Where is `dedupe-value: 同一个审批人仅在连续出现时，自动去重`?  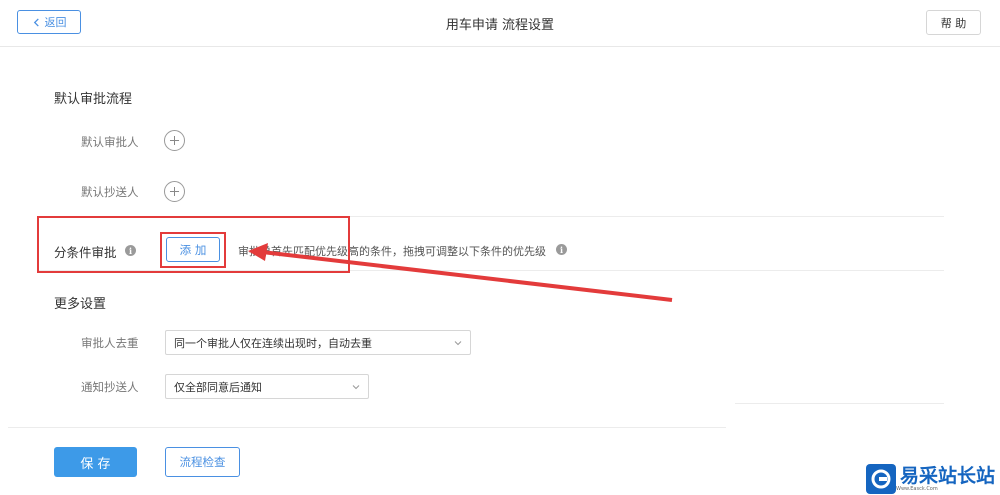 dedupe-value: 同一个审批人仅在连续出现时，自动去重 is located at coordinates (273, 343).